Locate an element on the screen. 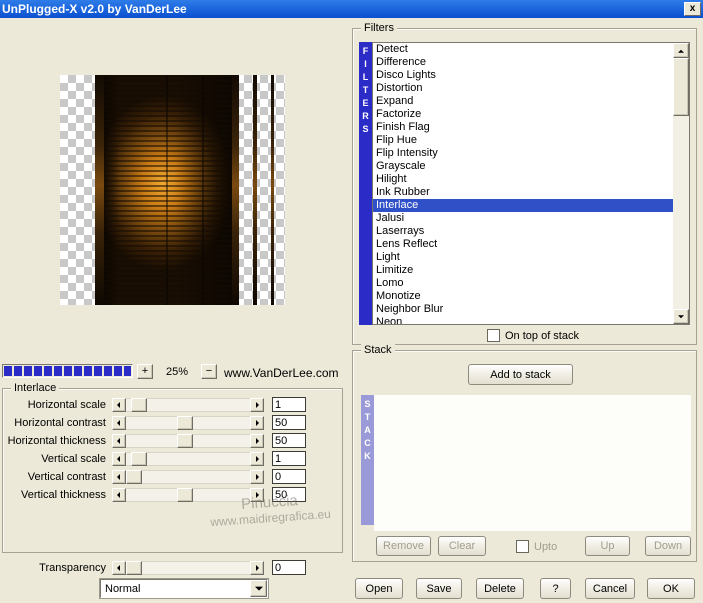 The width and height of the screenshot is (703, 603). cancel-button: Cancel is located at coordinates (610, 588).